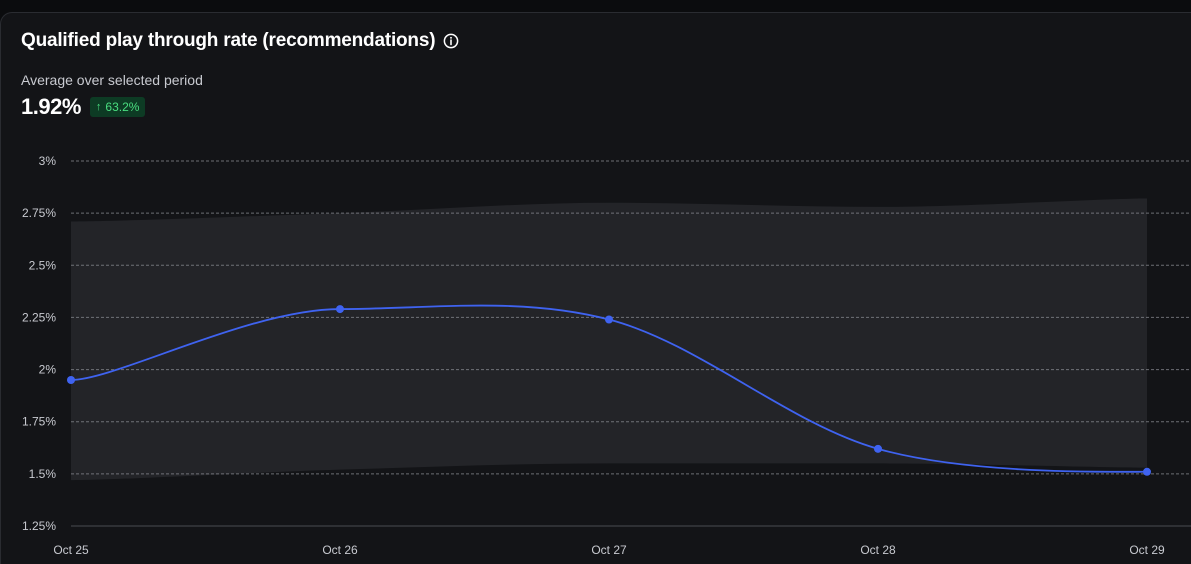  Describe the element at coordinates (1147, 550) in the screenshot. I see `x-tick-label: Oct 29` at that location.